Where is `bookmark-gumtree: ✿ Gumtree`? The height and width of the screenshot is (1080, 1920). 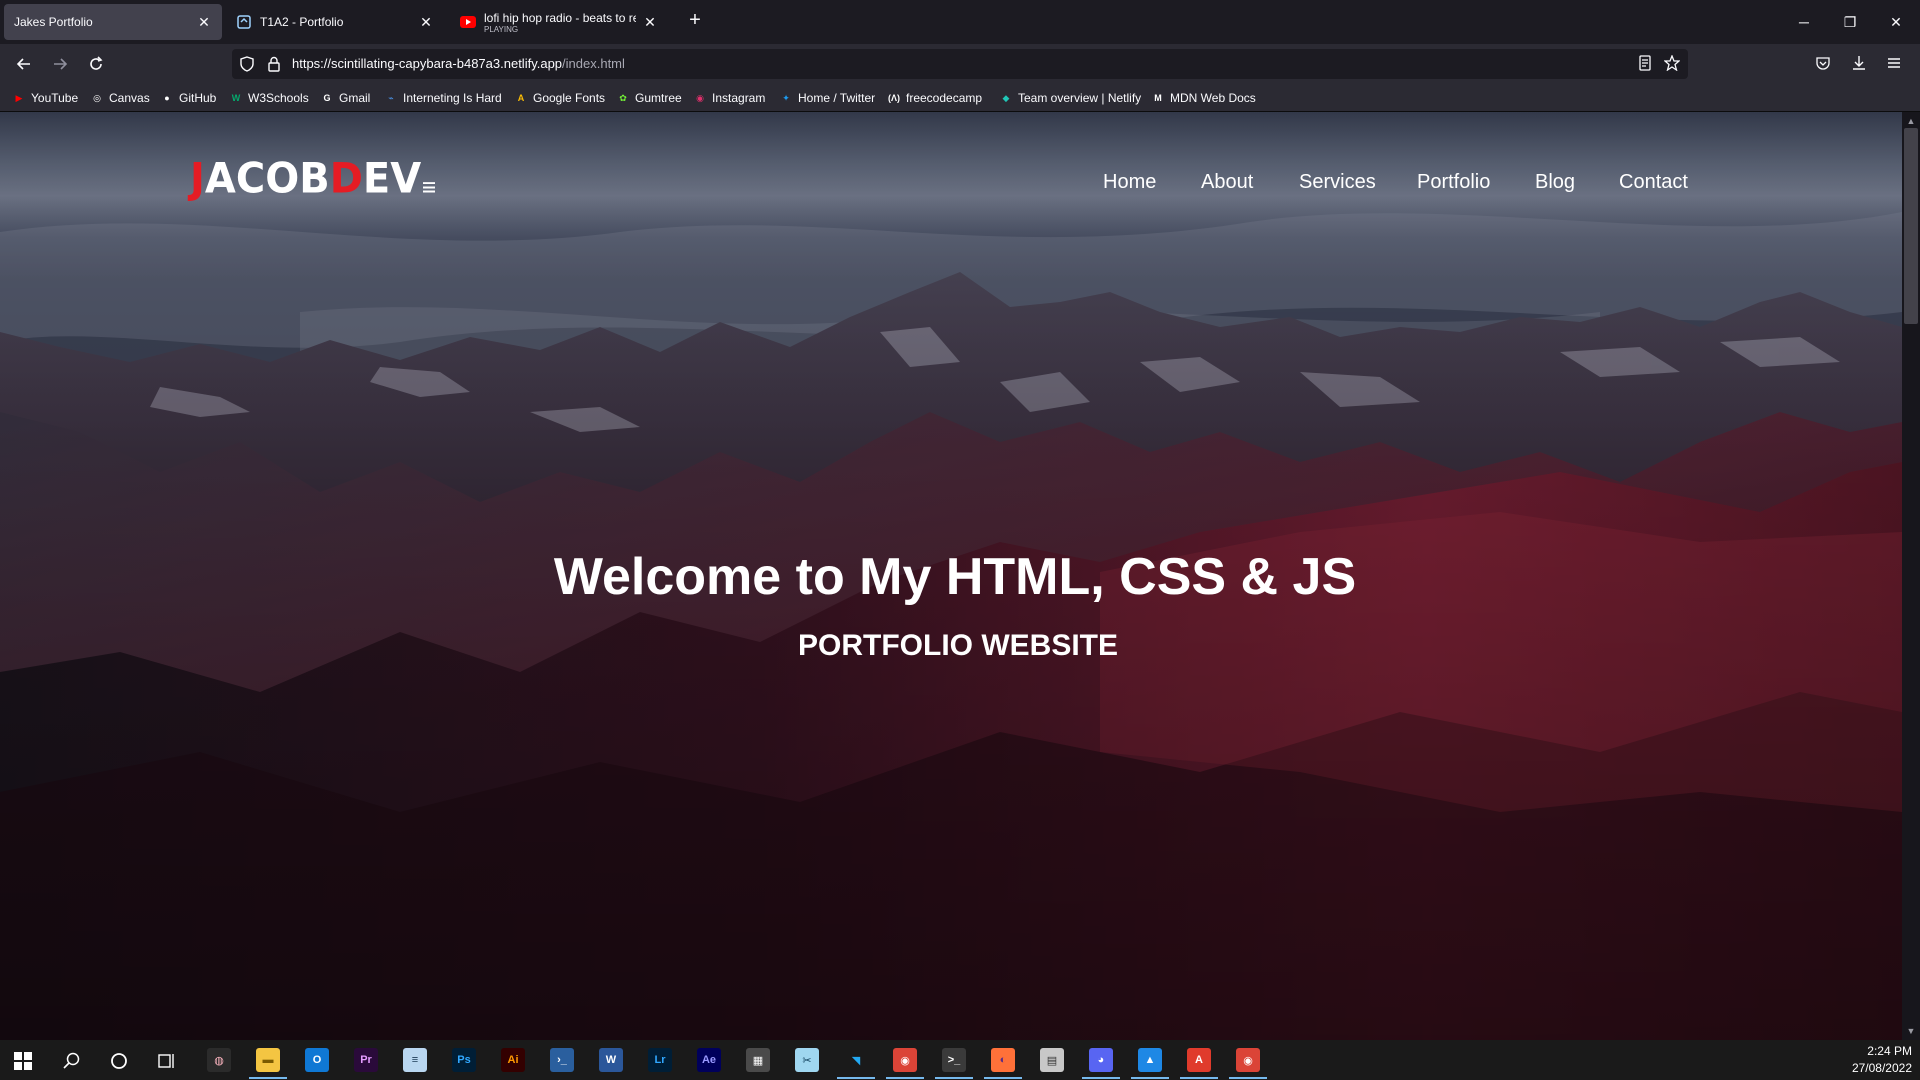 bookmark-gumtree: ✿ Gumtree is located at coordinates (648, 98).